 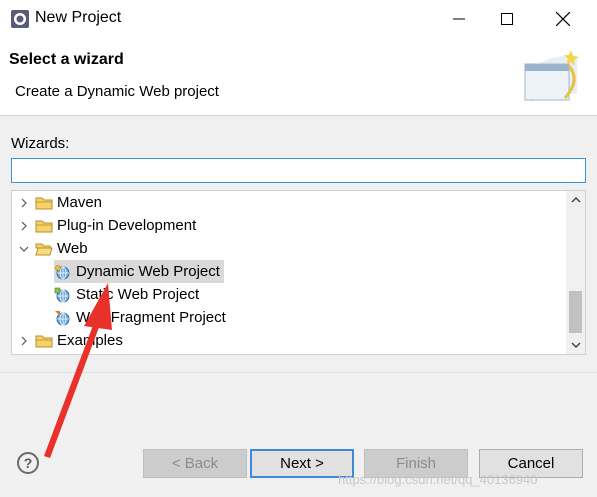 I want to click on watermark: https://blog.csdn.net/qq_40136940, so click(x=438, y=479).